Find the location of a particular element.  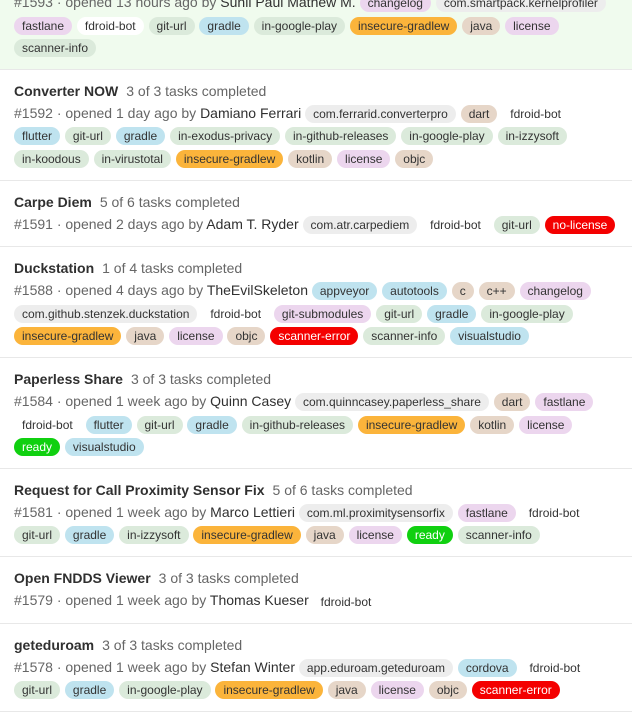

label-badge: com.ferrarid.converterpro is located at coordinates (380, 114).